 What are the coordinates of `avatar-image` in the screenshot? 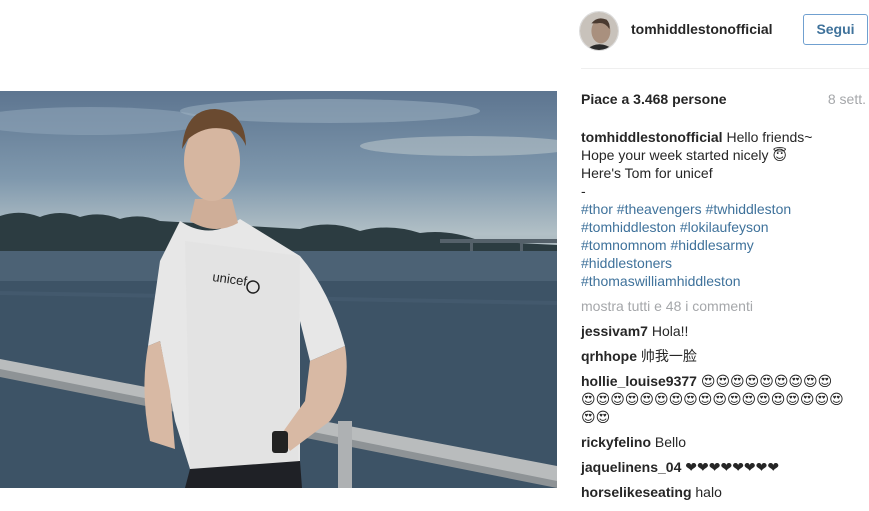 It's located at (599, 31).